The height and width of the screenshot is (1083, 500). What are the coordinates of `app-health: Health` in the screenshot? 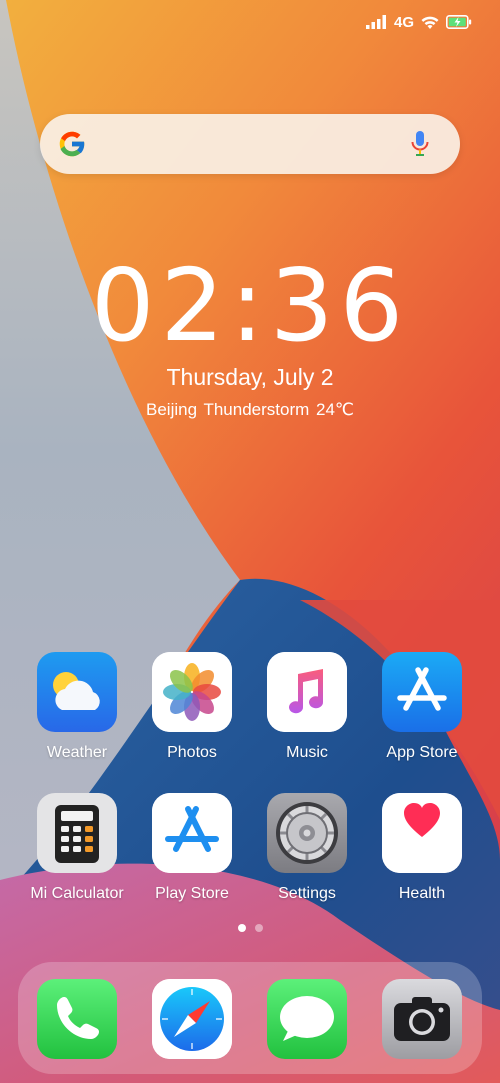 It's located at (422, 848).